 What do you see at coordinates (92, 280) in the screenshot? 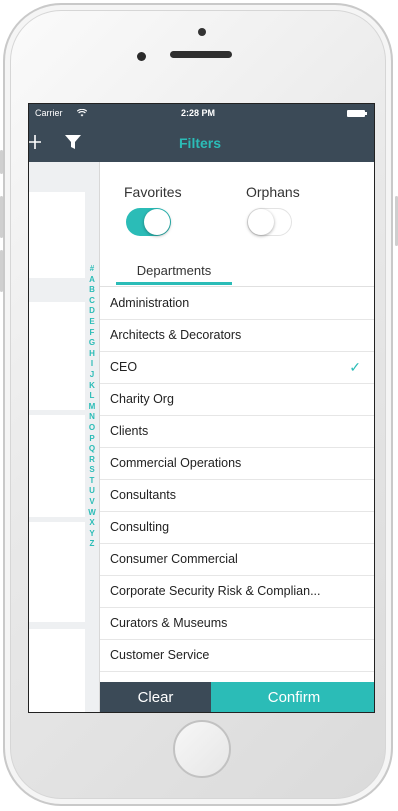
I see `index-letter: A` at bounding box center [92, 280].